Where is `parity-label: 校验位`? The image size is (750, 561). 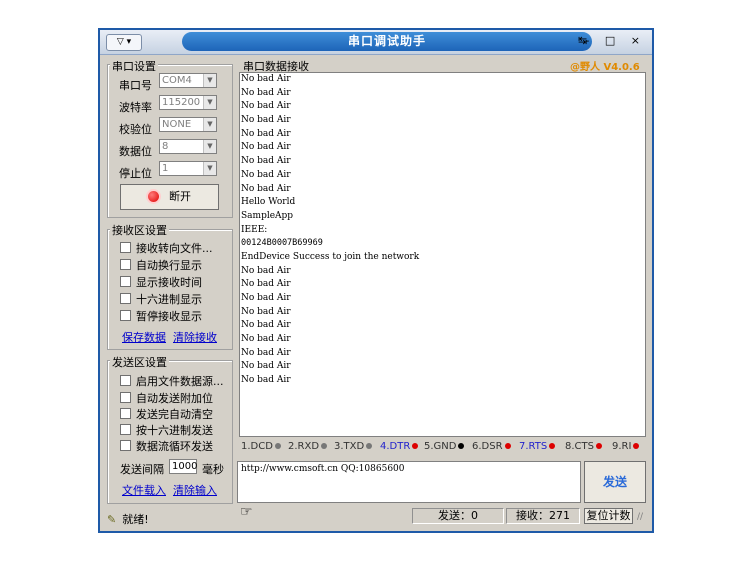
parity-label: 校验位 is located at coordinates (135, 129).